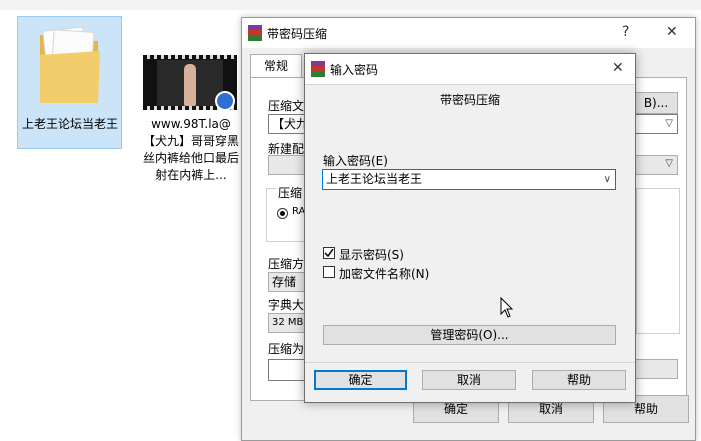 This screenshot has width=701, height=441. I want to click on chevron-down-icon: ∨, so click(607, 179).